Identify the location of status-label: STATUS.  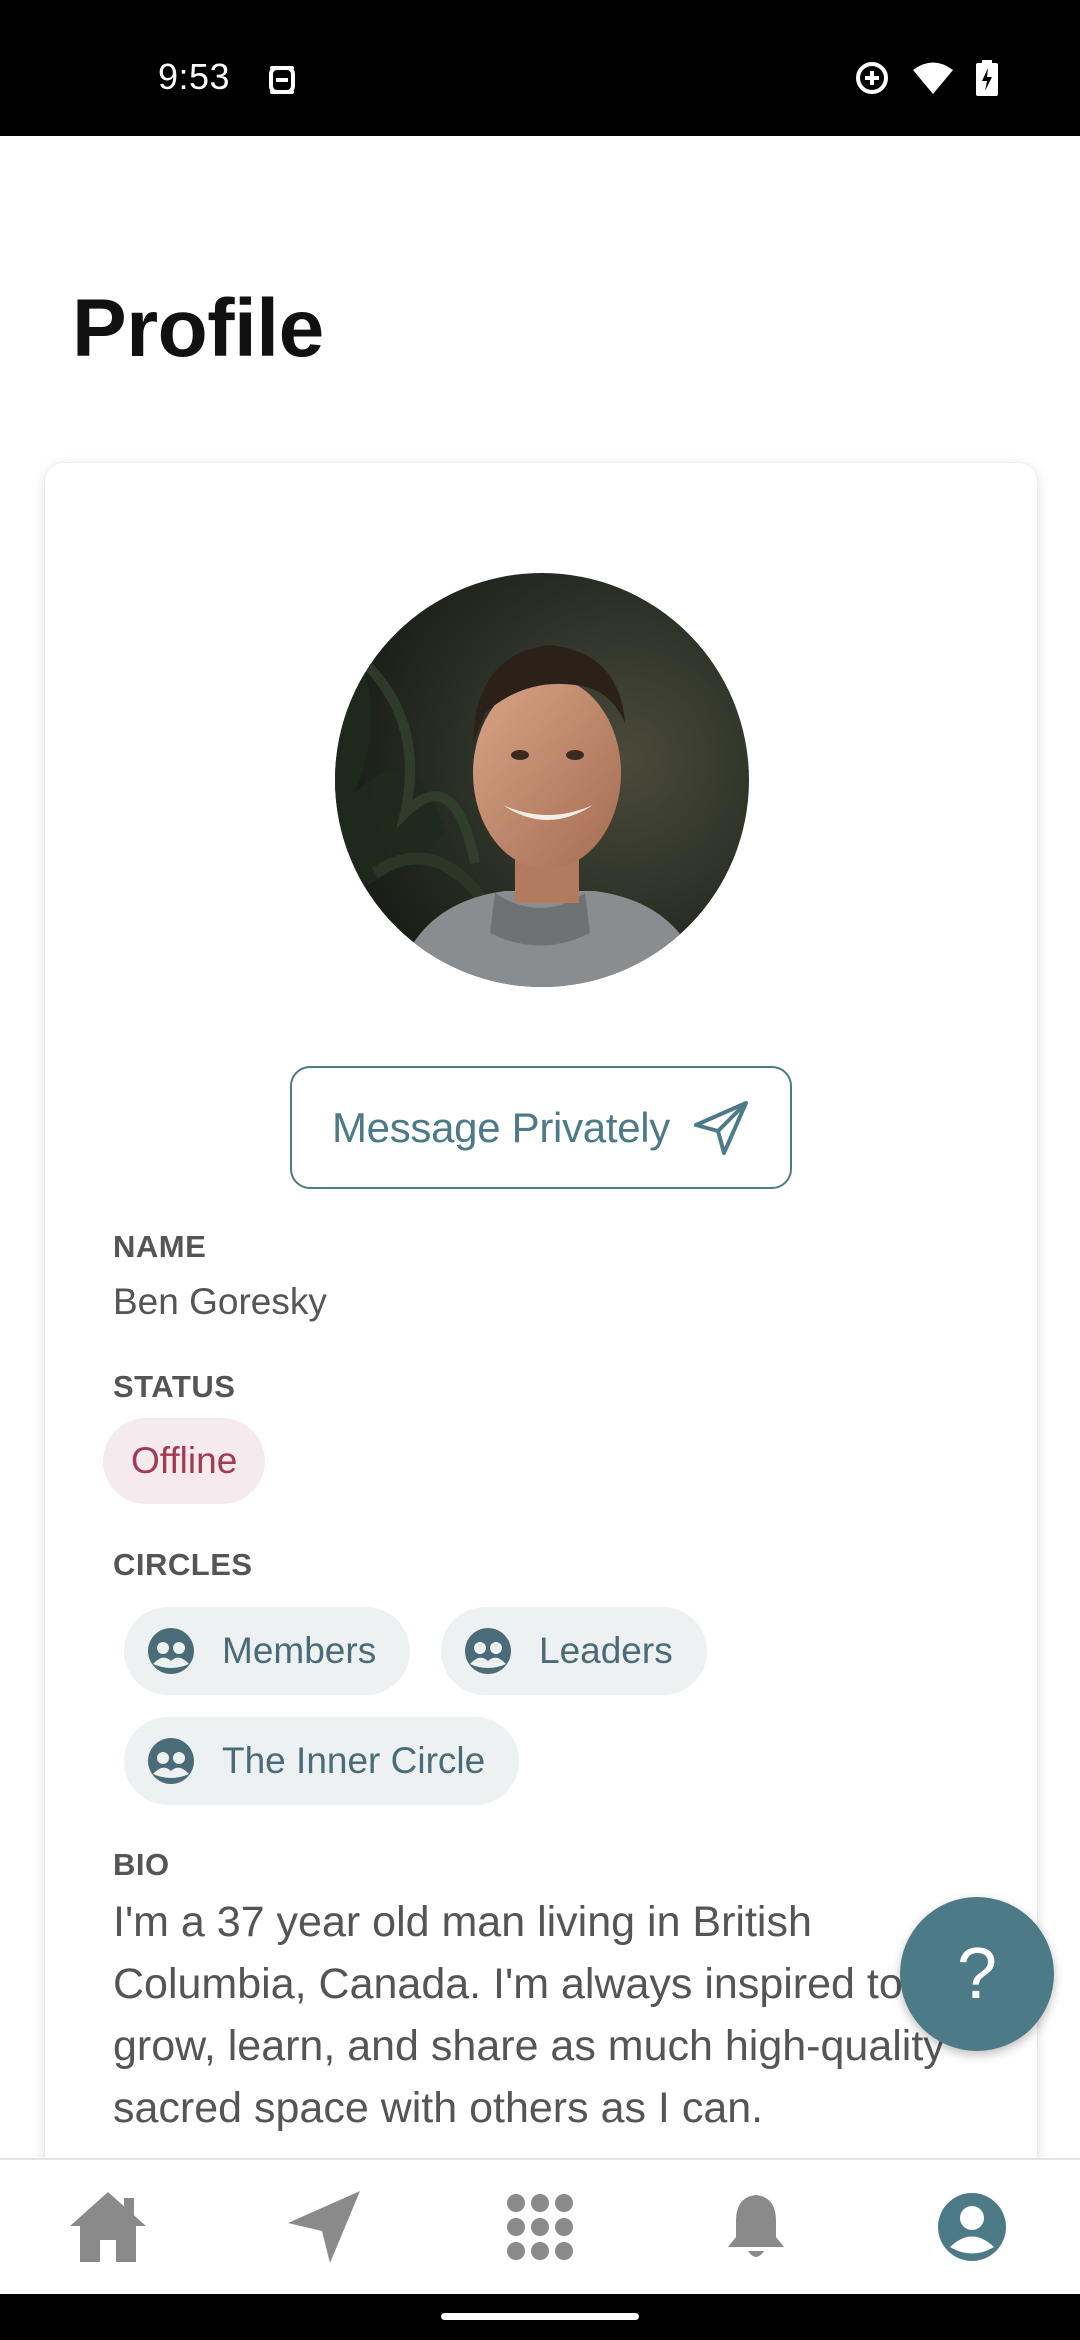
(174, 1386).